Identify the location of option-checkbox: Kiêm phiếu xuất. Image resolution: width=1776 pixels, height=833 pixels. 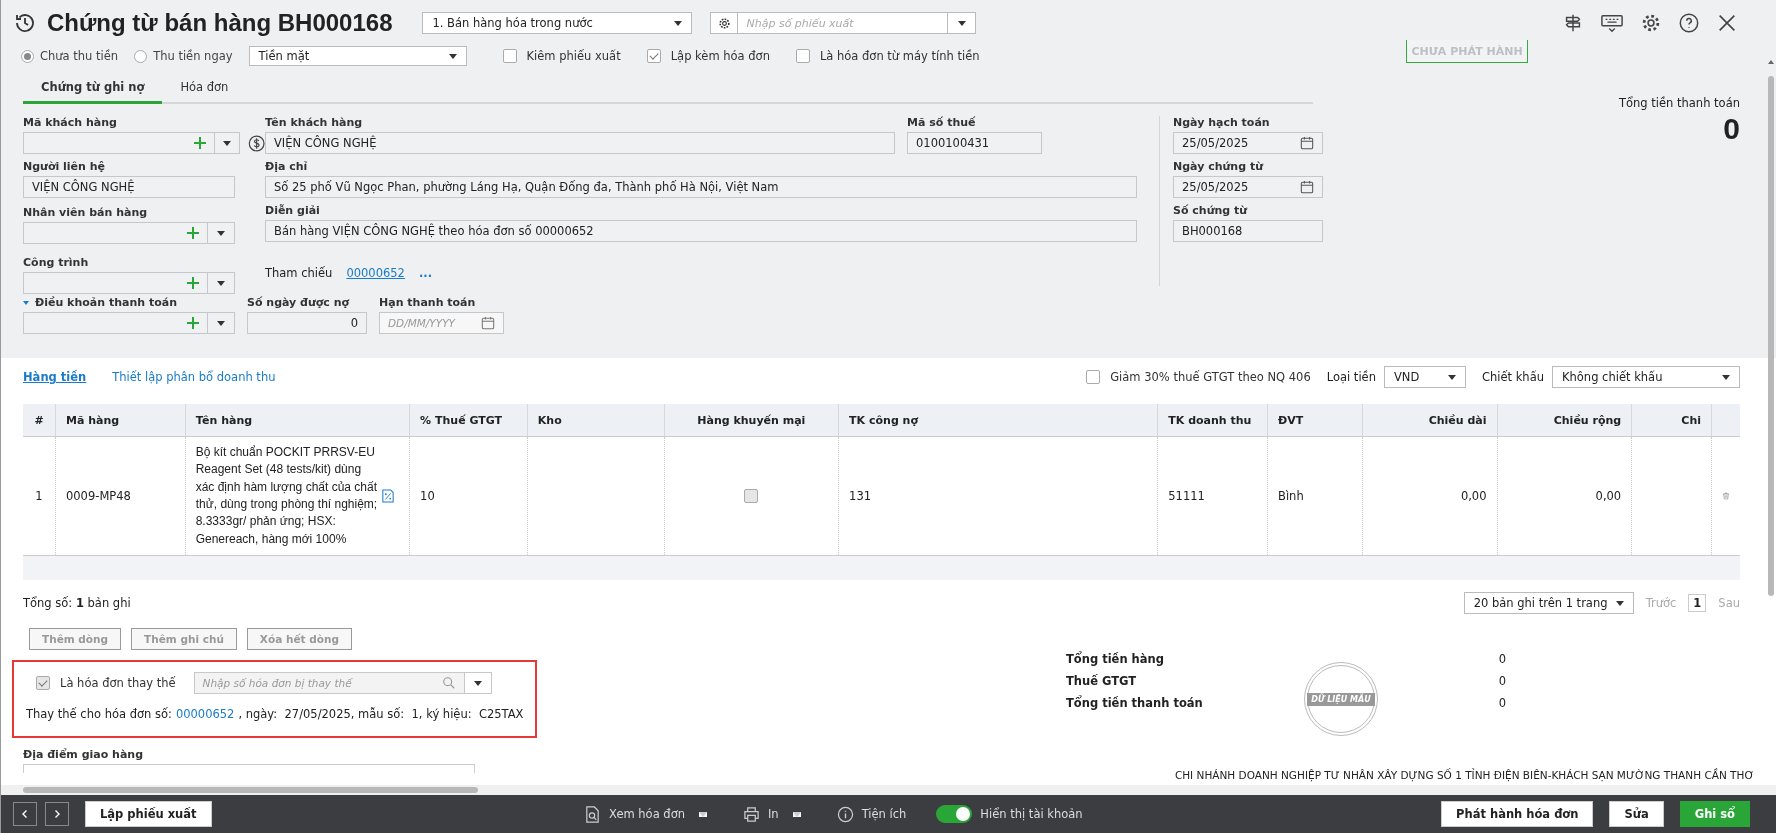
(561, 56).